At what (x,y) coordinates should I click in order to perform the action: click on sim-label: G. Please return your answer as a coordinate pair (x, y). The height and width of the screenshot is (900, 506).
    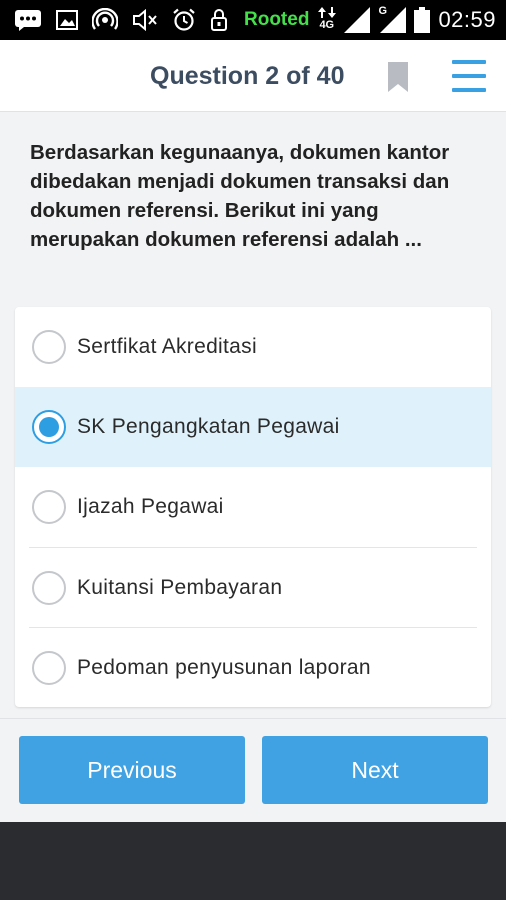
    Looking at the image, I should click on (382, 11).